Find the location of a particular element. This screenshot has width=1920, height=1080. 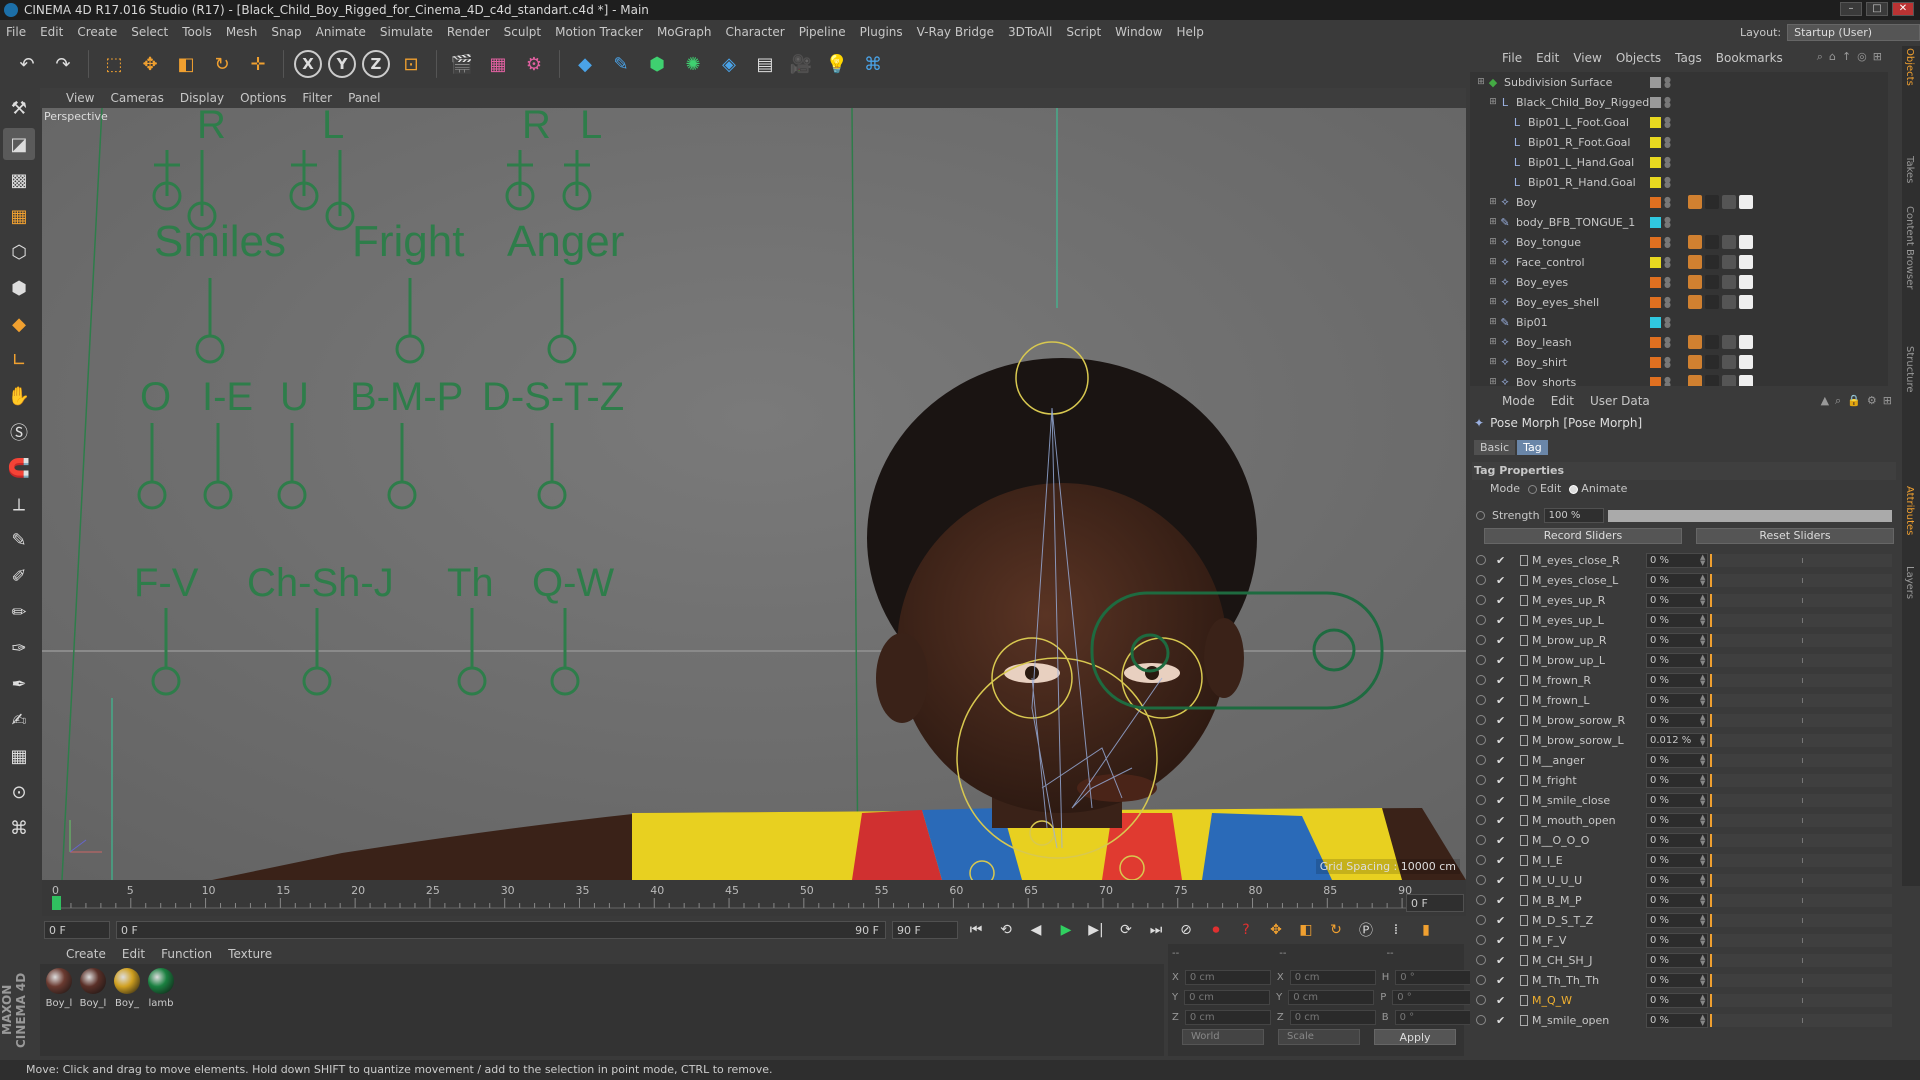

menu-help: Help is located at coordinates (1189, 32).